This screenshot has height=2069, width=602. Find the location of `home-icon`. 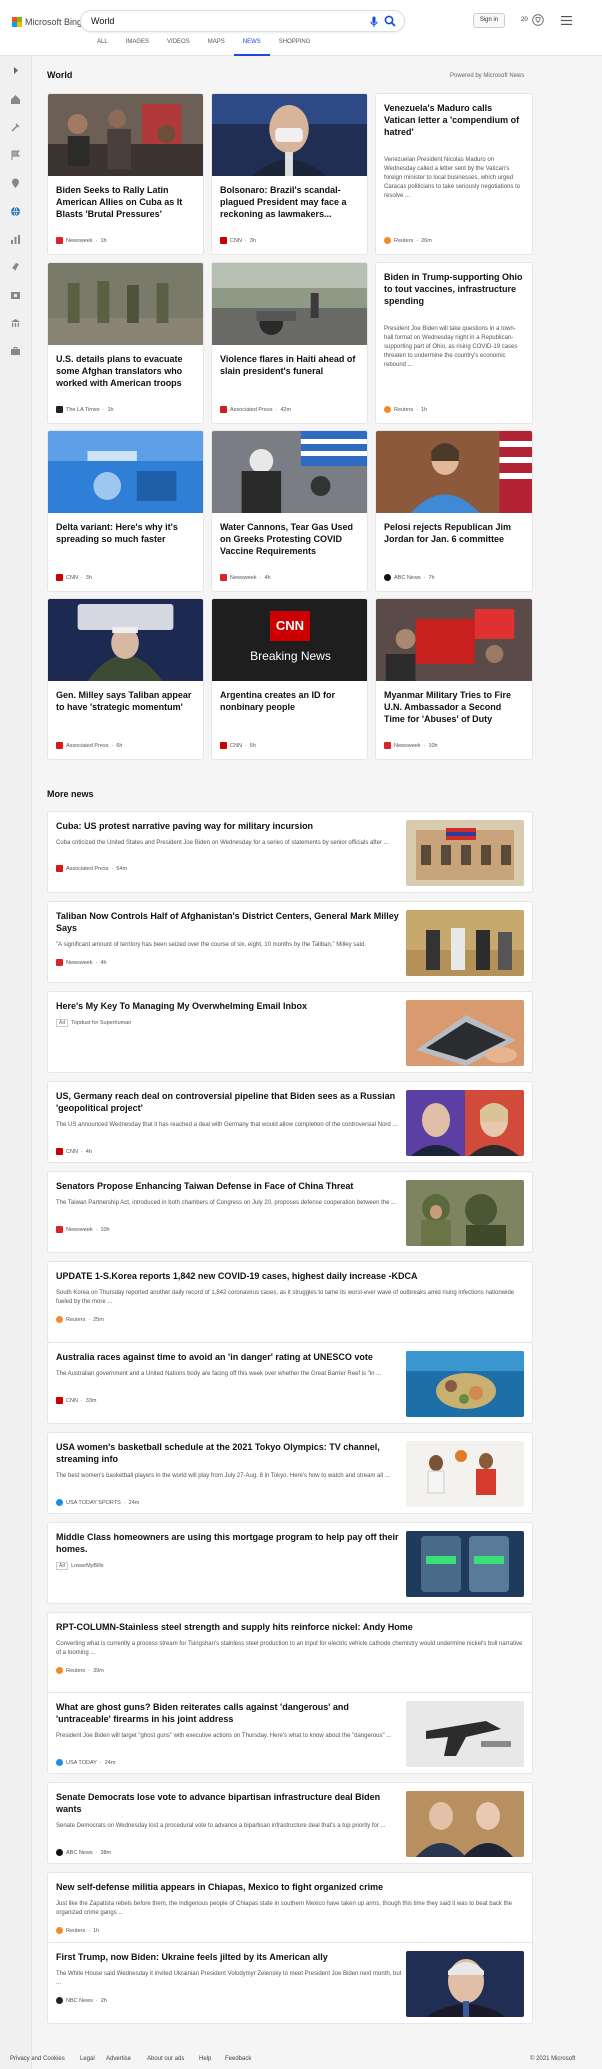

home-icon is located at coordinates (15, 99).